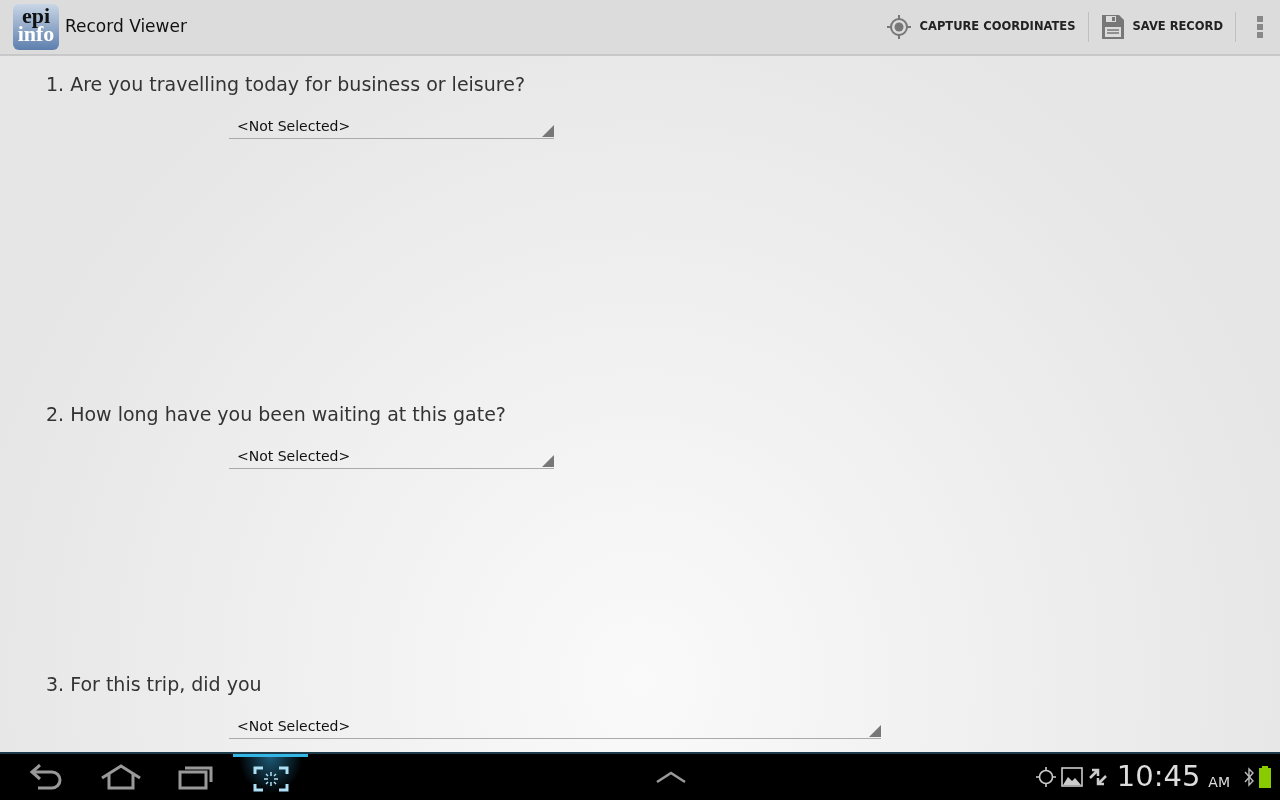 The height and width of the screenshot is (800, 1280). Describe the element at coordinates (1045, 777) in the screenshot. I see `gps-icon` at that location.